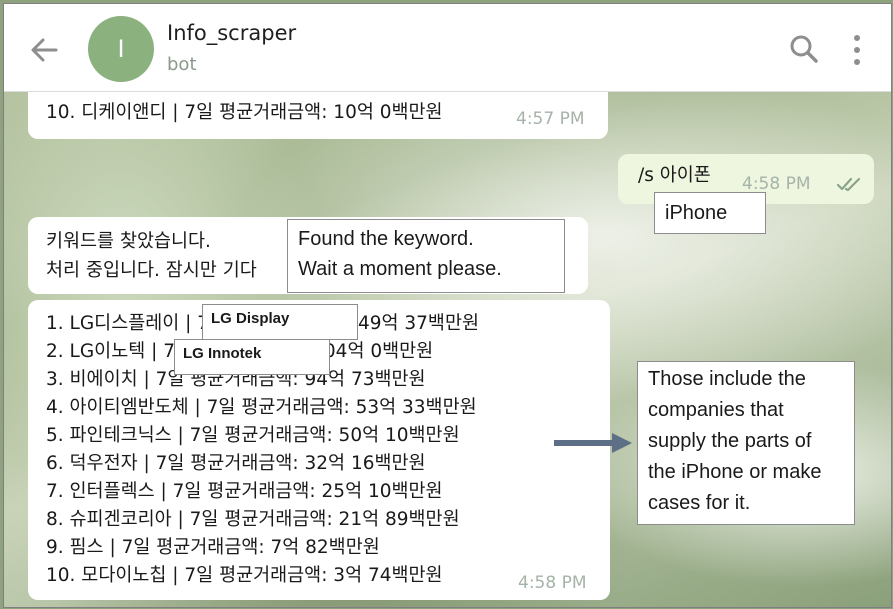 This screenshot has width=893, height=609. Describe the element at coordinates (236, 463) in the screenshot. I see `list-item: 6. 덕우전자 | 7일 평균거래금액: 32억 16백만원` at that location.